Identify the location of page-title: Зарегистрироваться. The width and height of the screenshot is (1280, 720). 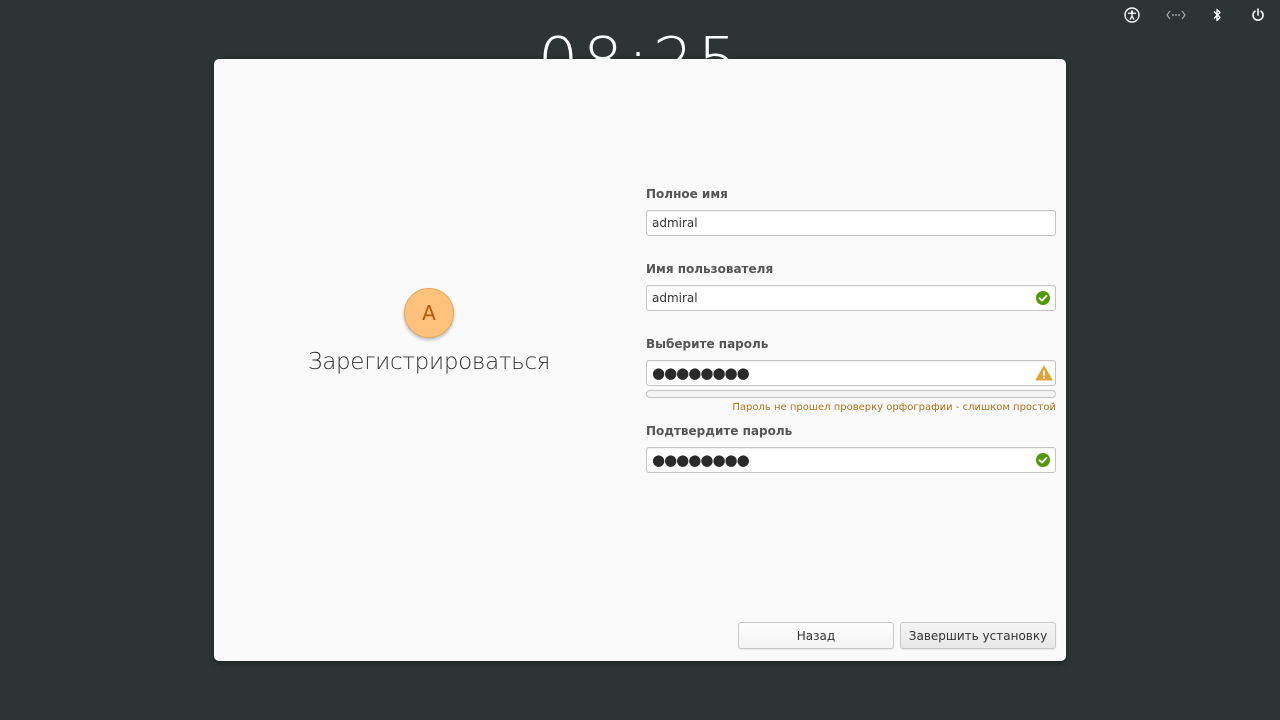
(429, 362).